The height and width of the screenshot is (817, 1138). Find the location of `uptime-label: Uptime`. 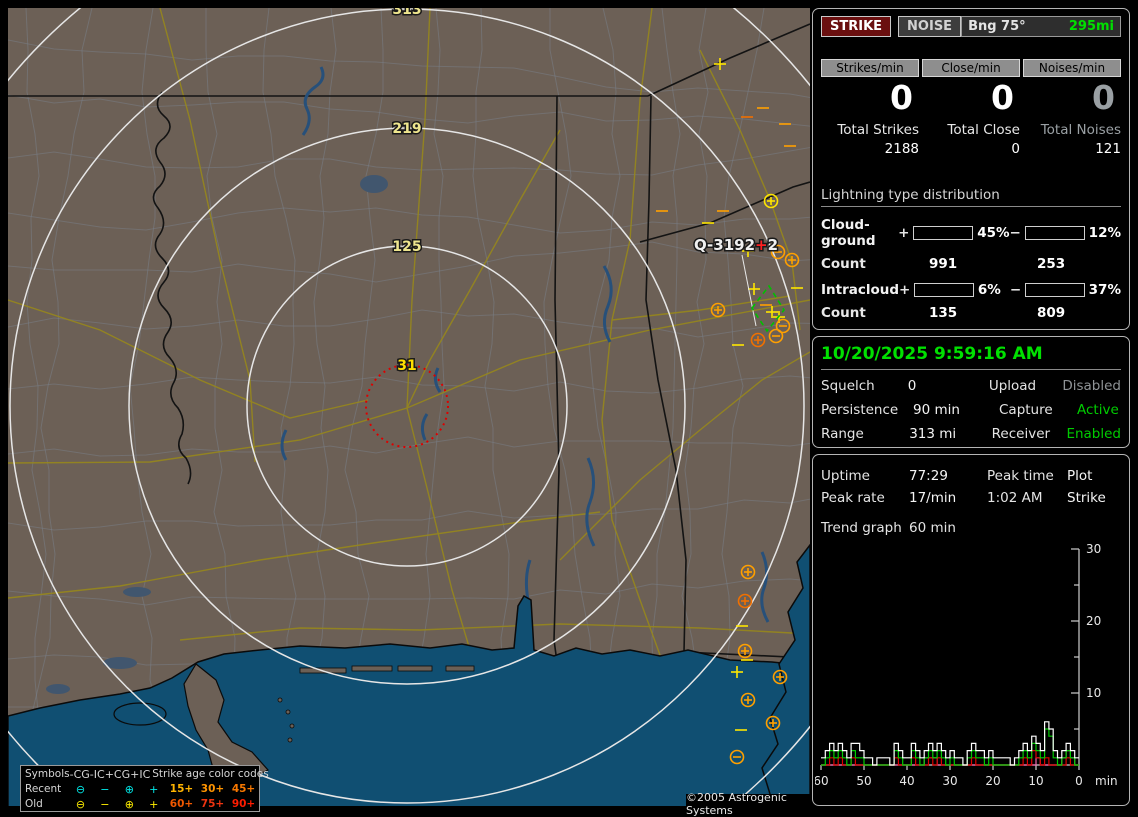

uptime-label: Uptime is located at coordinates (845, 476).